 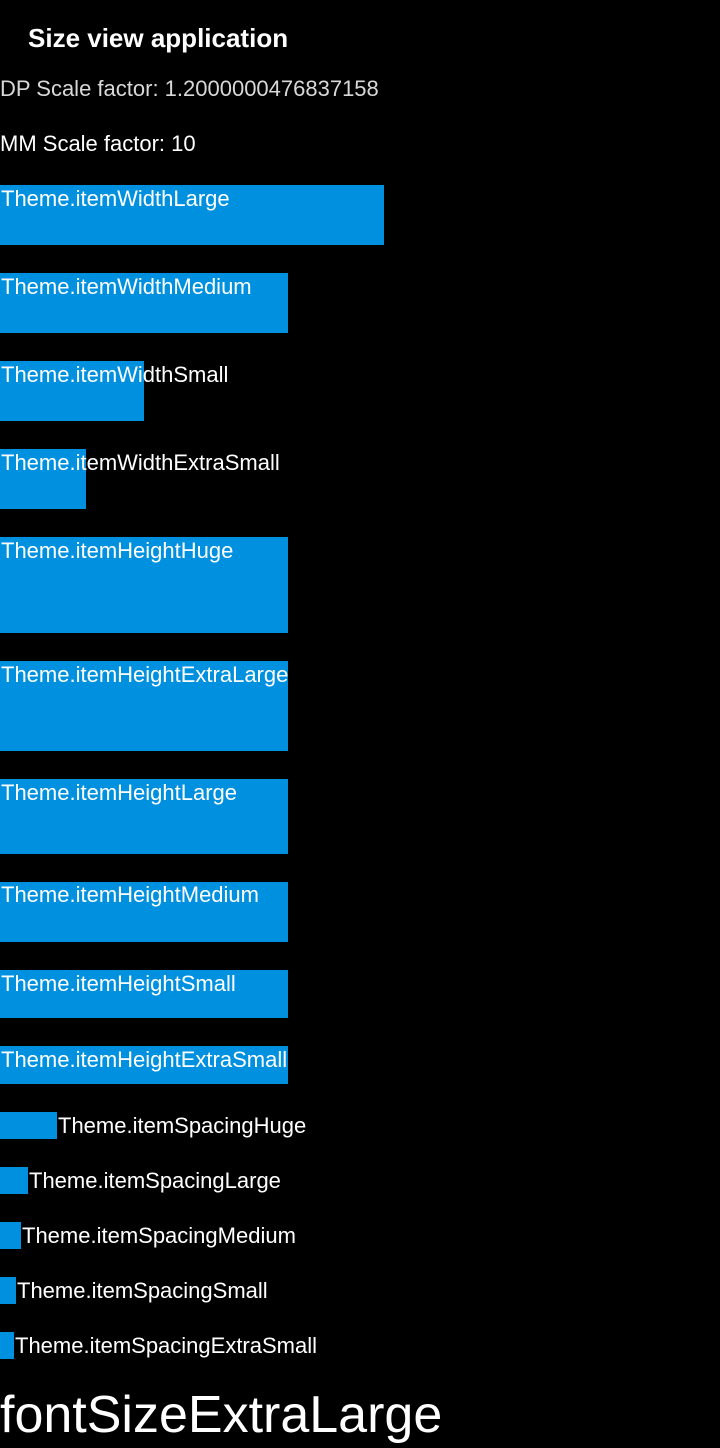 What do you see at coordinates (182, 1125) in the screenshot?
I see `item-spacing-huge-label: Theme.itemSpacingHuge` at bounding box center [182, 1125].